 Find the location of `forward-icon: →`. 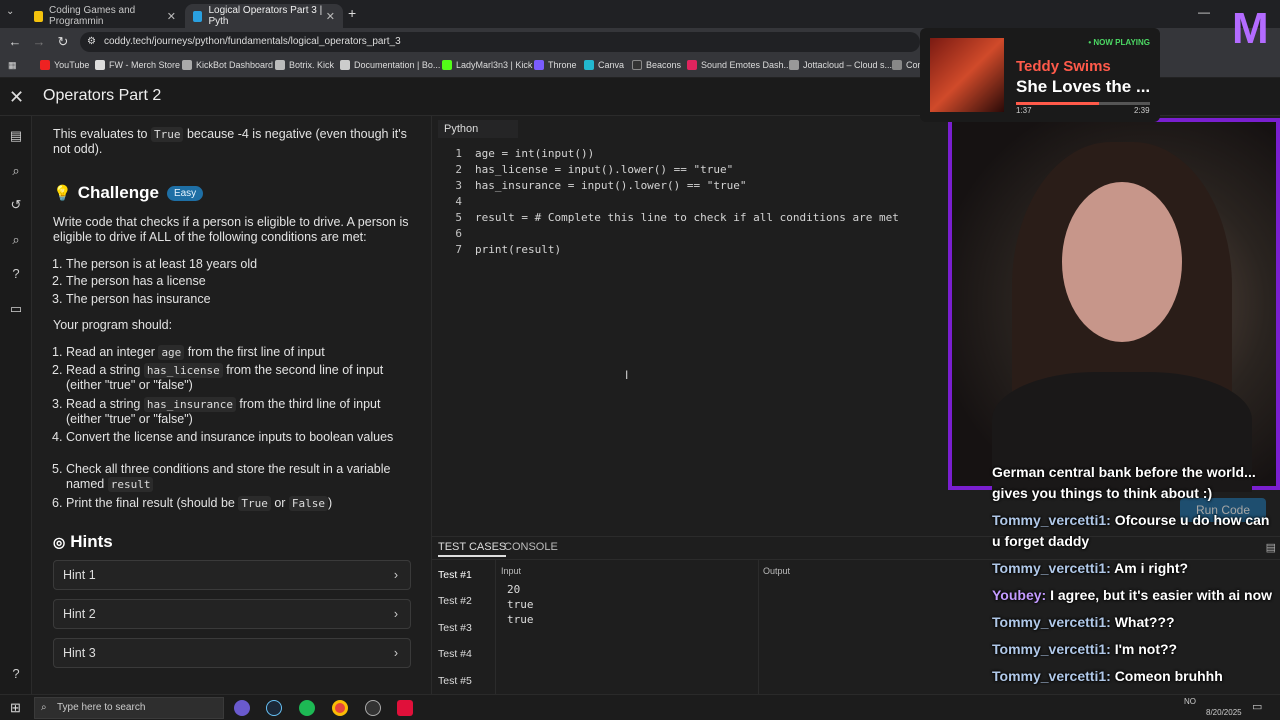

forward-icon: → is located at coordinates (39, 41).